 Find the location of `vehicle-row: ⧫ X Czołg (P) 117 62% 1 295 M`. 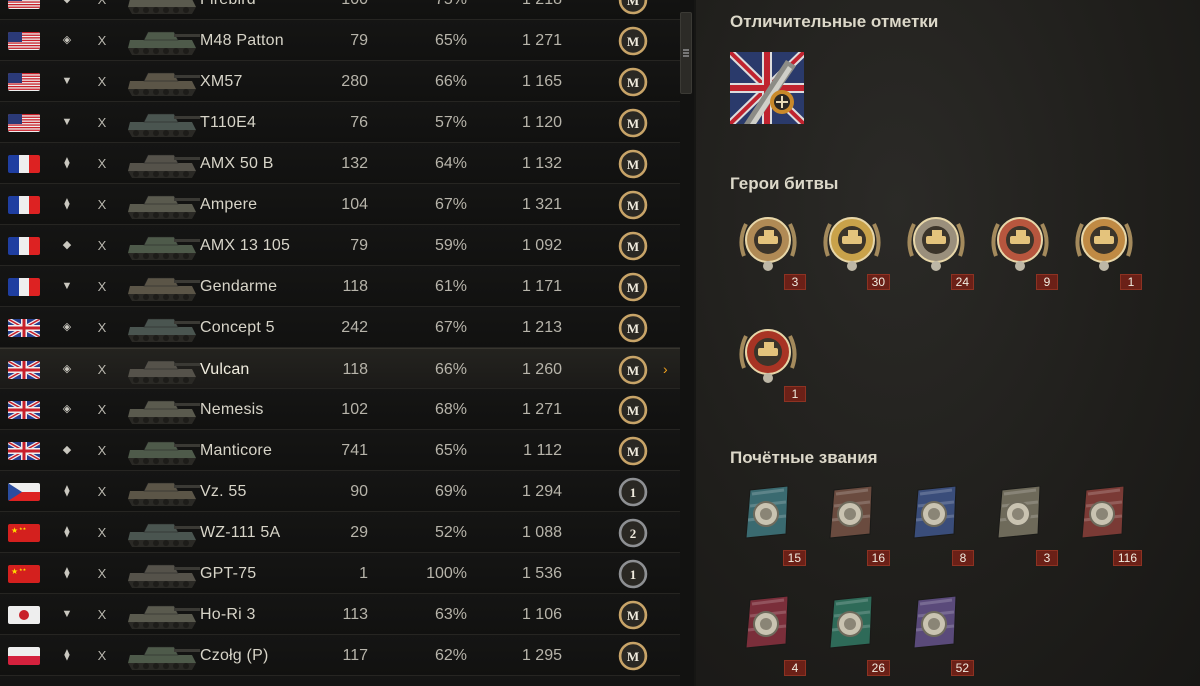

vehicle-row: ⧫ X Czołg (P) 117 62% 1 295 M is located at coordinates (340, 655).